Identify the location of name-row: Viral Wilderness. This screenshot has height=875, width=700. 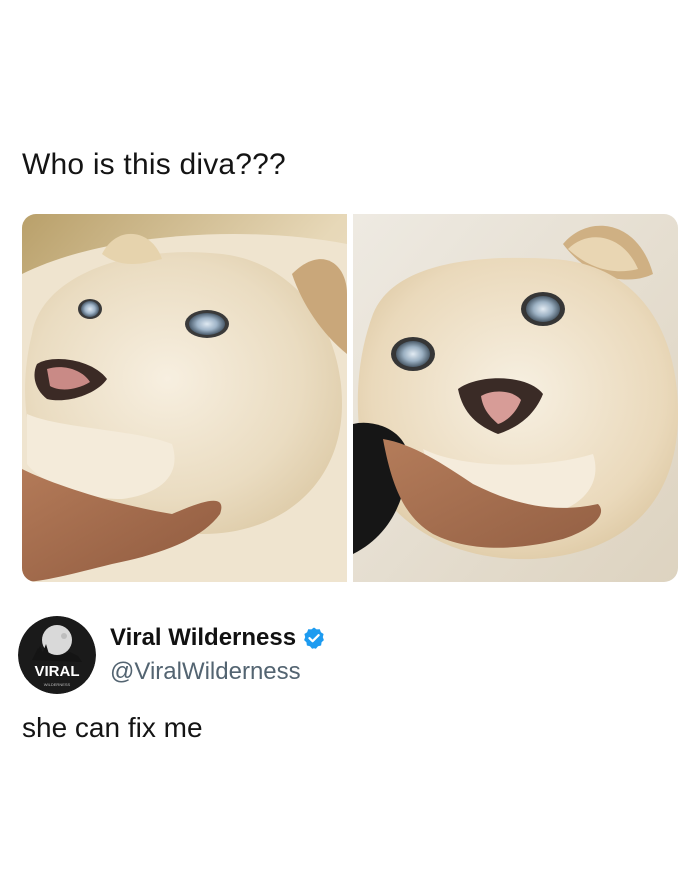
(218, 638).